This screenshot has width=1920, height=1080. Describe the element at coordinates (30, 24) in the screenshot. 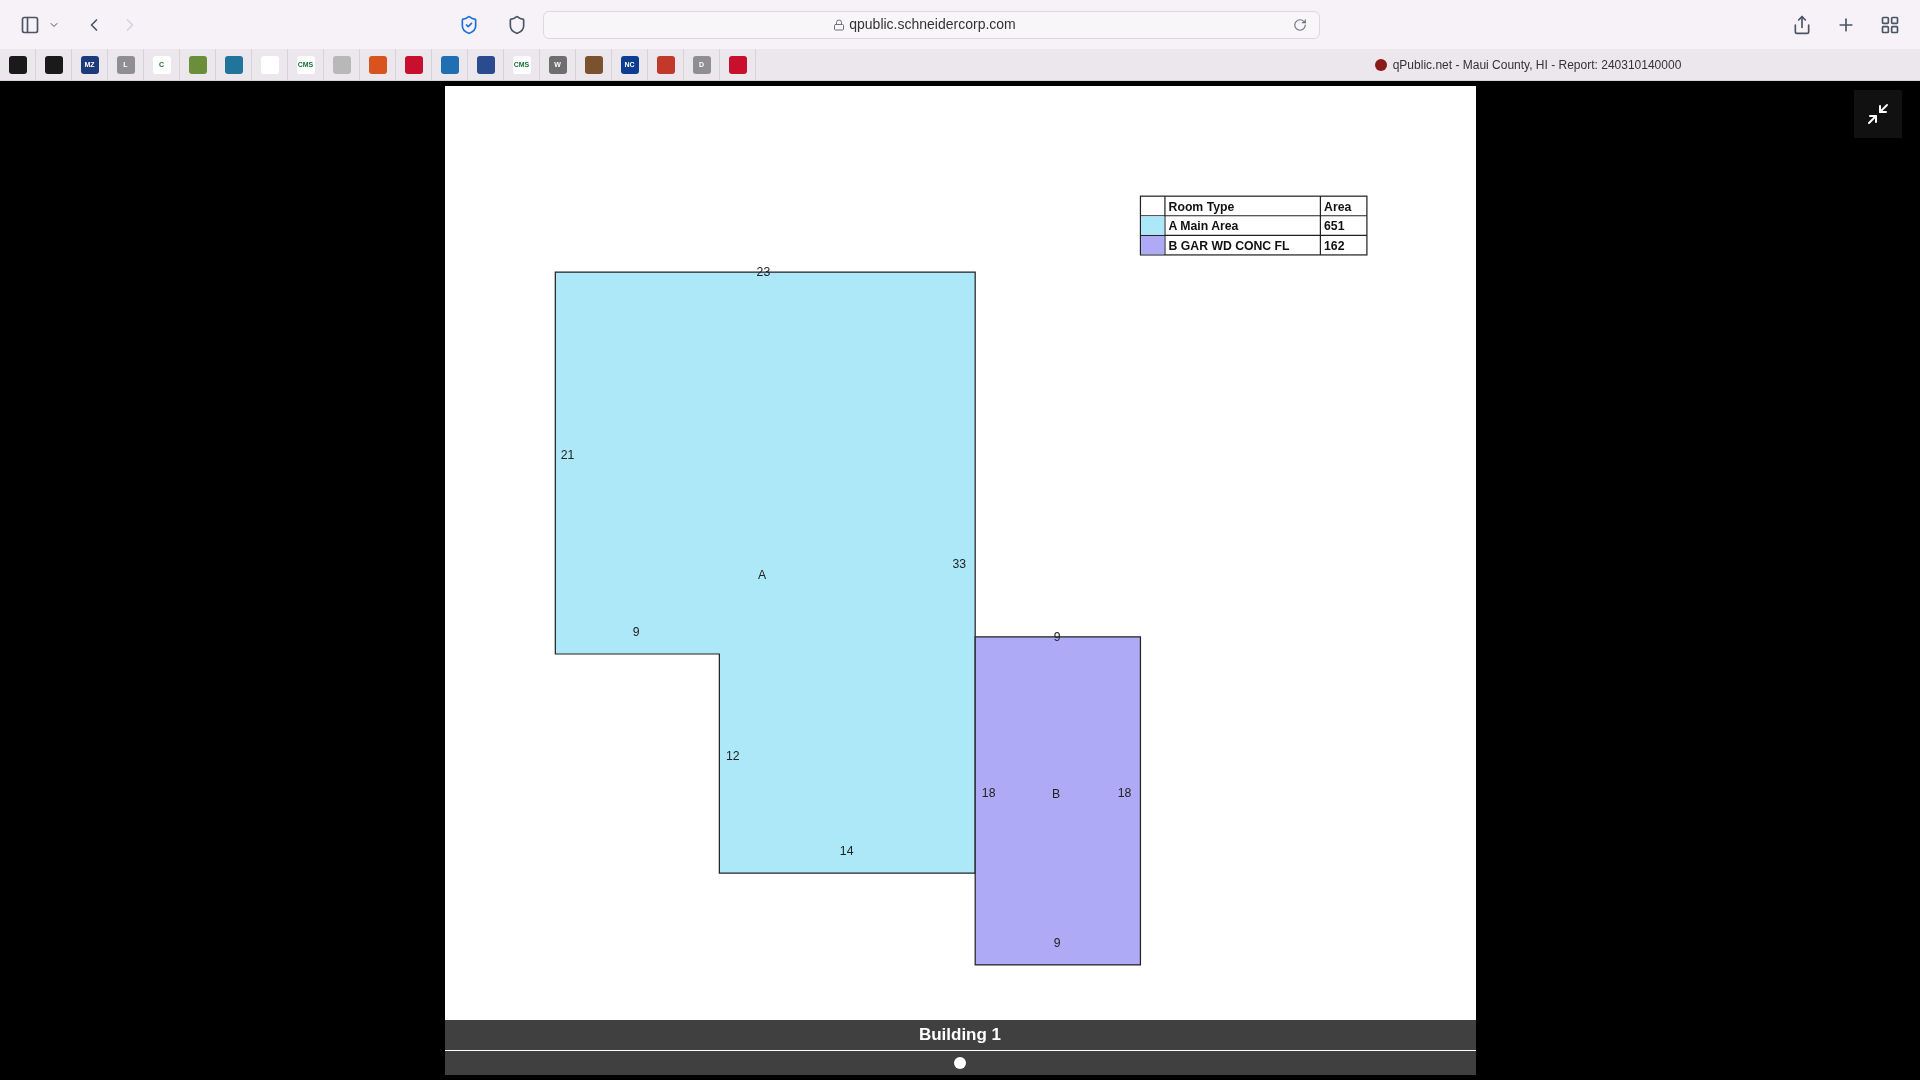

I see `sidebar-icon` at that location.